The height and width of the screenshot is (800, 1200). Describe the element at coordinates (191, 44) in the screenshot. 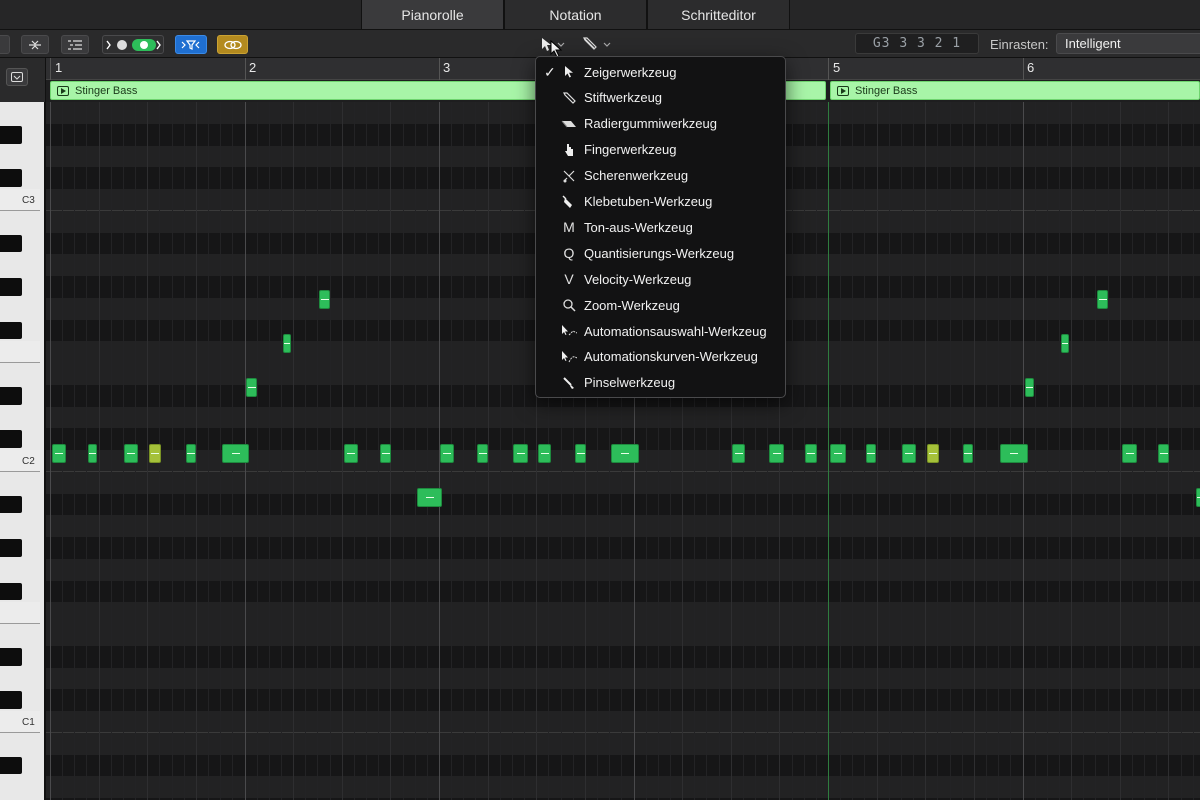

I see `midi-filter-button` at that location.